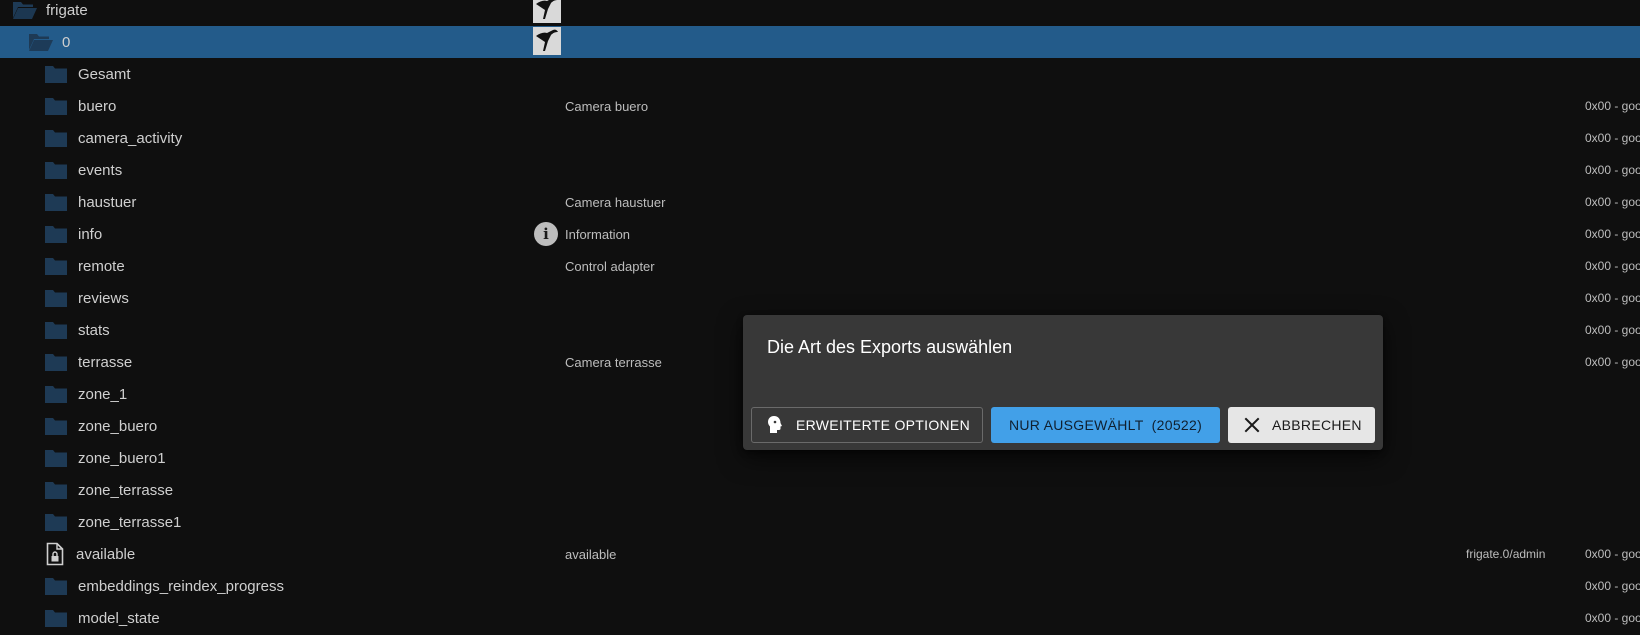 Image resolution: width=1640 pixels, height=635 pixels. What do you see at coordinates (107, 202) in the screenshot?
I see `tree-row-name: haustuer` at bounding box center [107, 202].